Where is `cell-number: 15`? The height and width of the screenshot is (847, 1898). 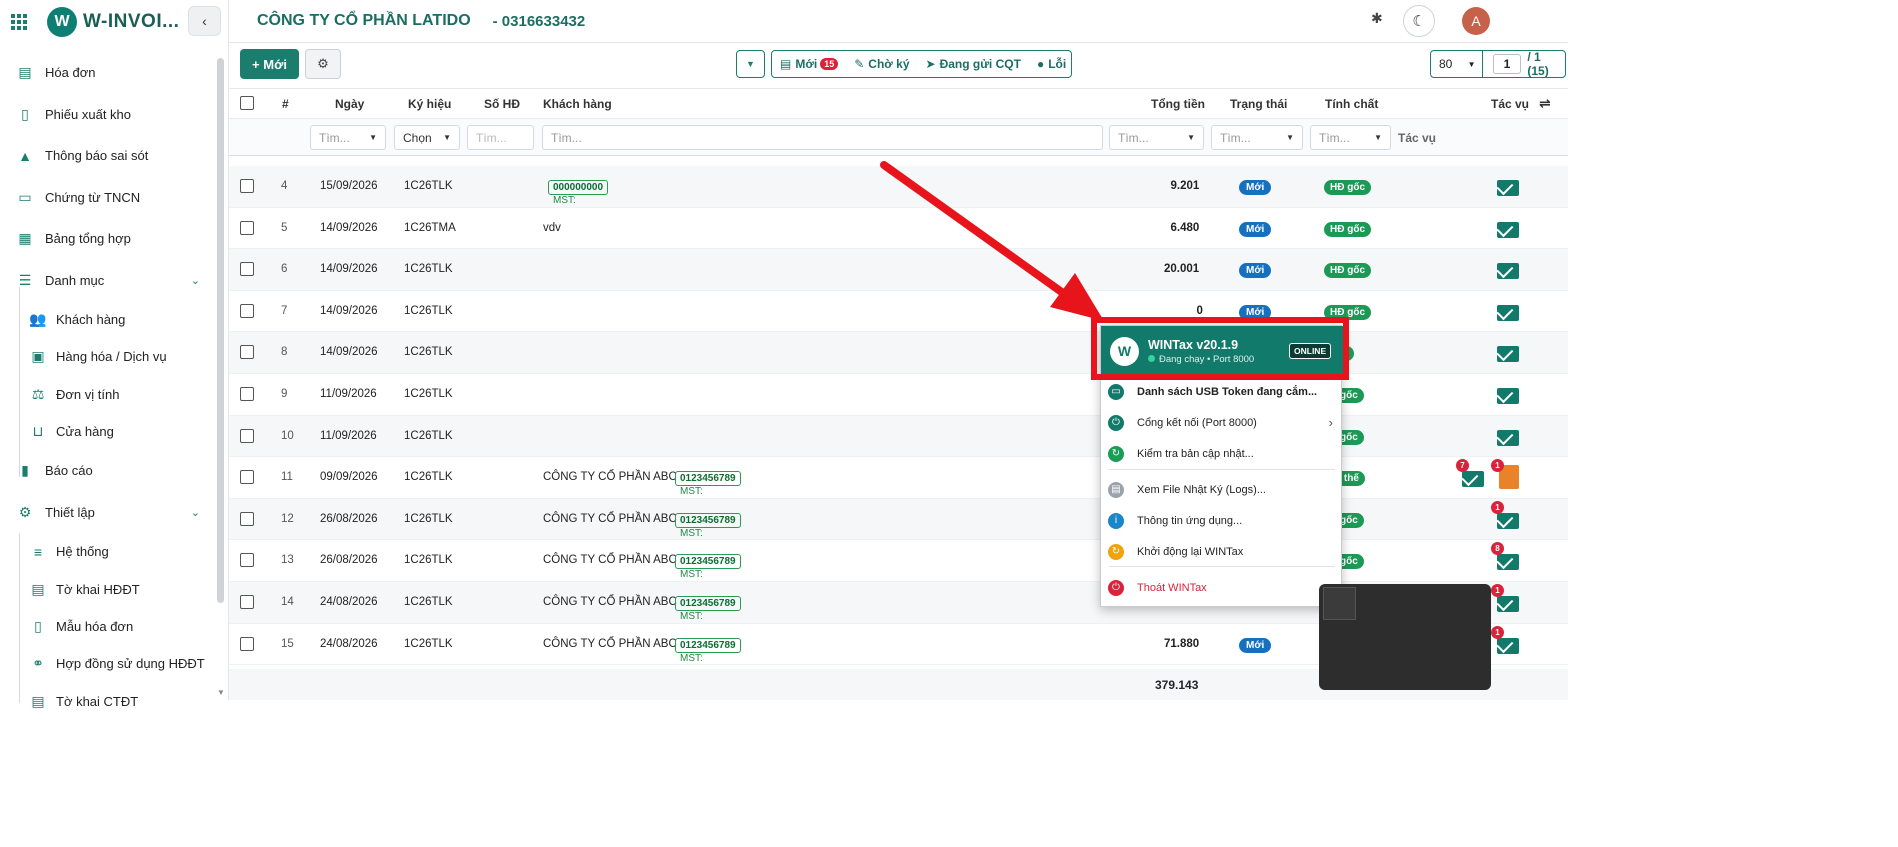 cell-number: 15 is located at coordinates (287, 643).